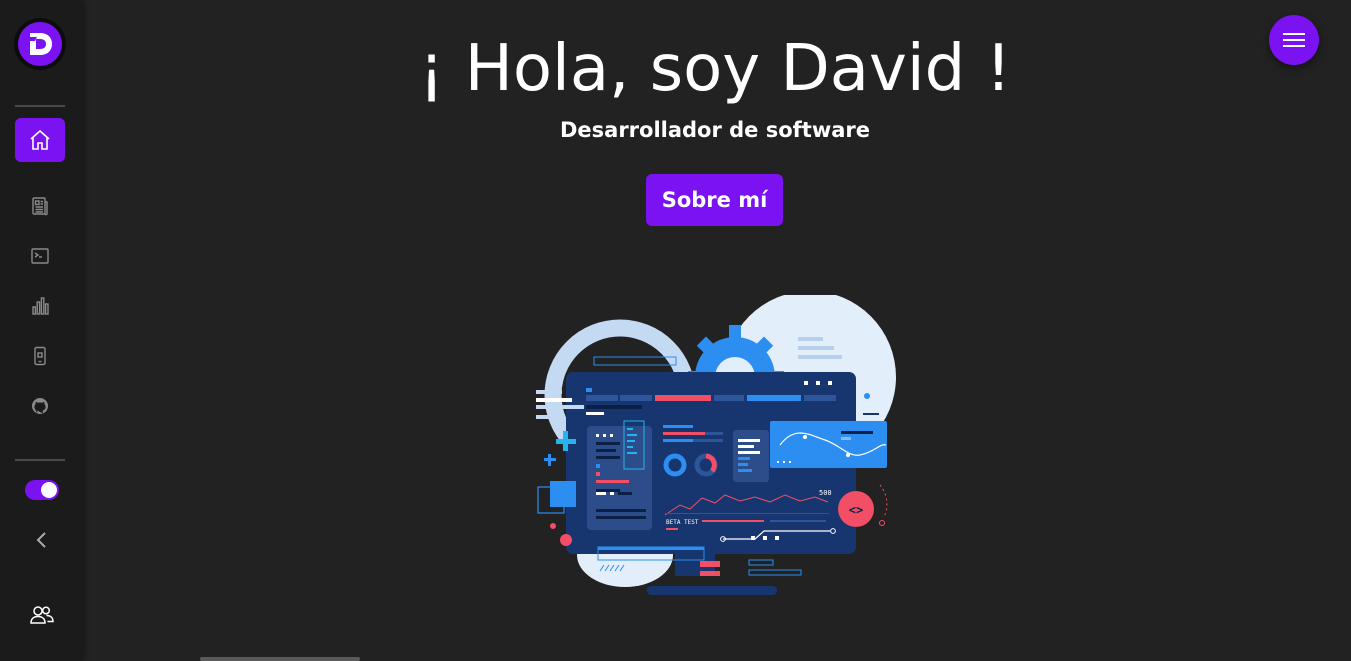 This screenshot has height=661, width=1351. I want to click on newspaper-icon, so click(40, 206).